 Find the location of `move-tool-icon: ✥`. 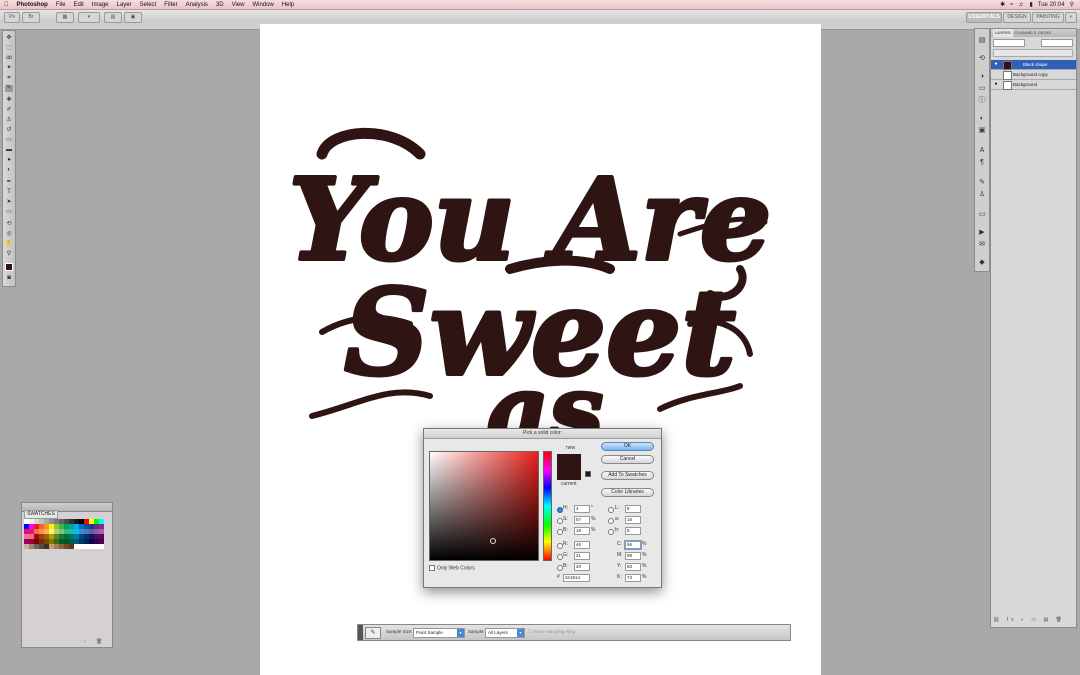

move-tool-icon: ✥ is located at coordinates (9, 38).